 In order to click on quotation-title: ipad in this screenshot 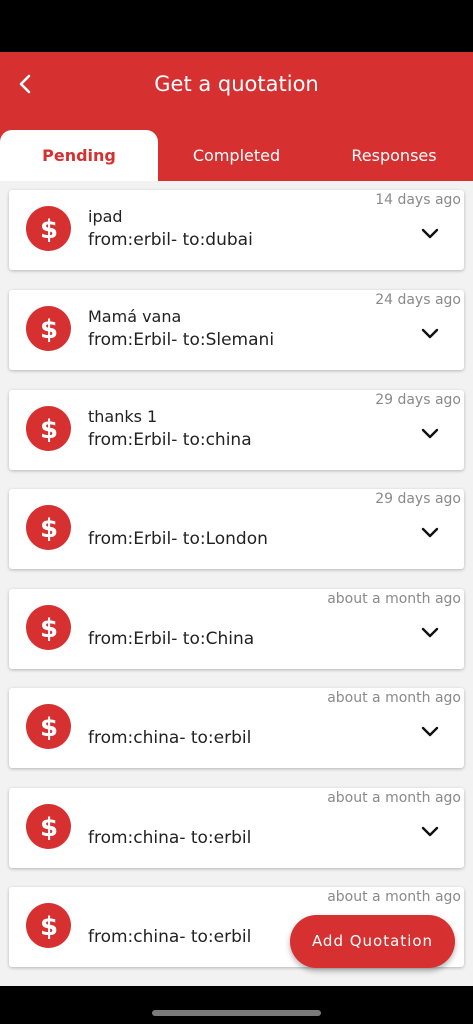, I will do `click(105, 216)`.